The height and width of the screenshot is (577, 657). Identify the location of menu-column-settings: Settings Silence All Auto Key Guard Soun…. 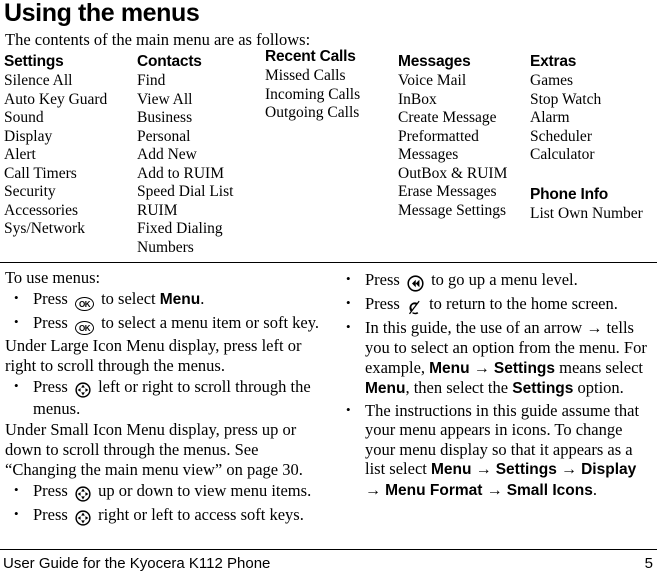
(69, 145).